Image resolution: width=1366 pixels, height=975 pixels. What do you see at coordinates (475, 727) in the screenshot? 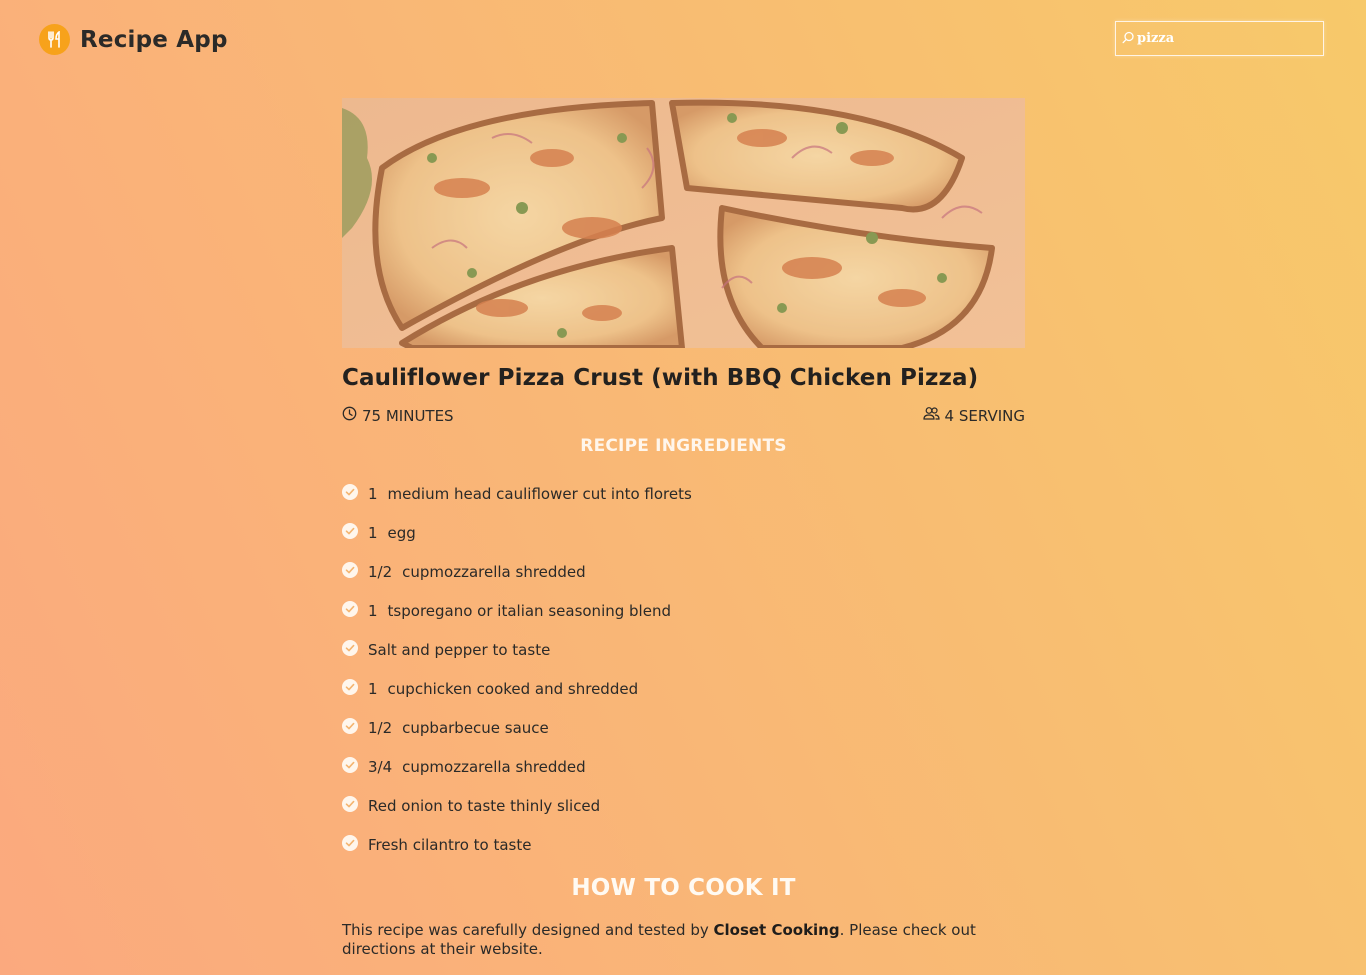
I see `ingredient-text: cupbarbecue sauce` at bounding box center [475, 727].